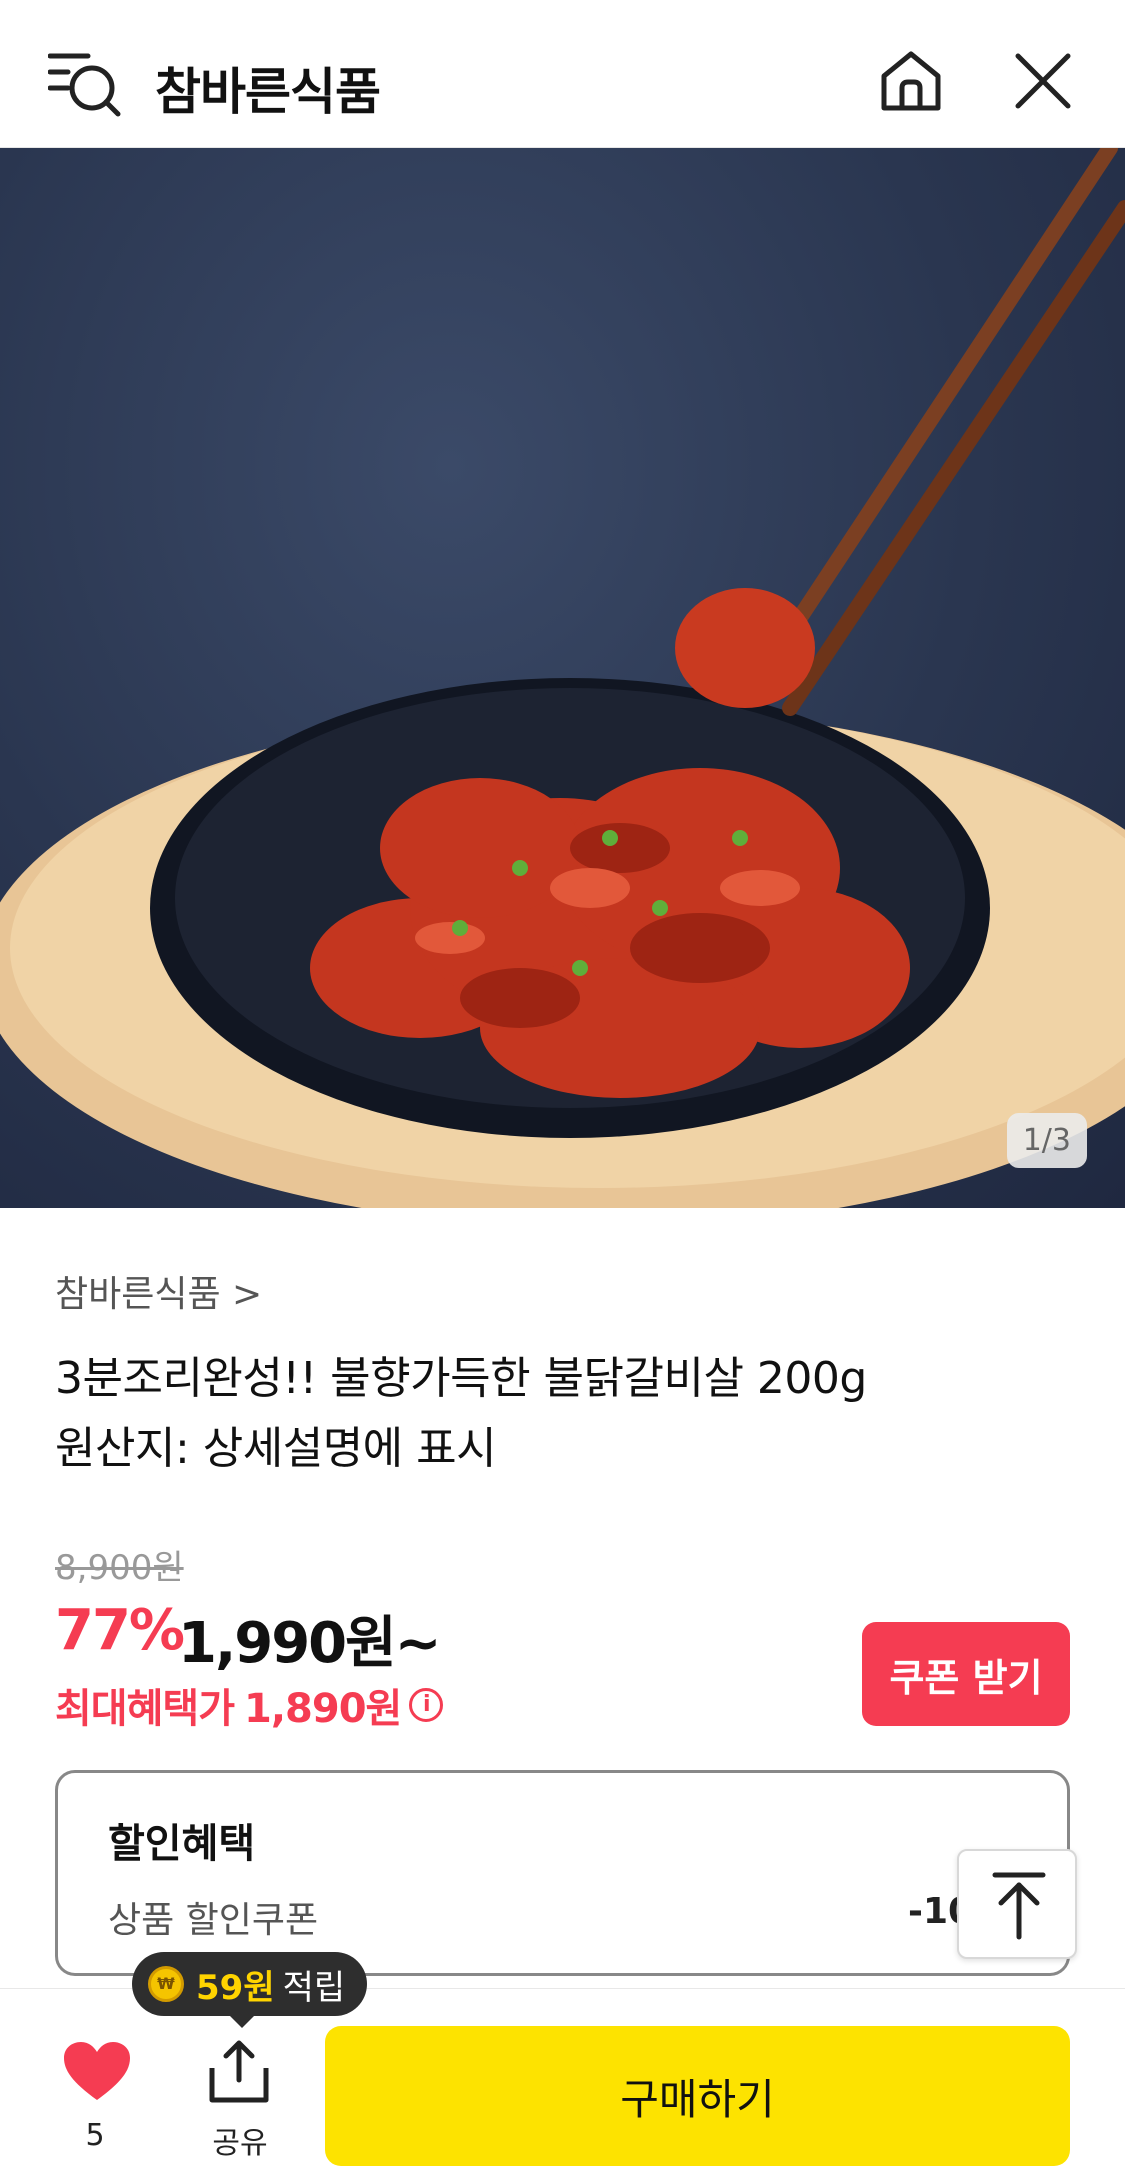 The width and height of the screenshot is (1125, 2180). What do you see at coordinates (911, 81) in the screenshot?
I see `home-icon` at bounding box center [911, 81].